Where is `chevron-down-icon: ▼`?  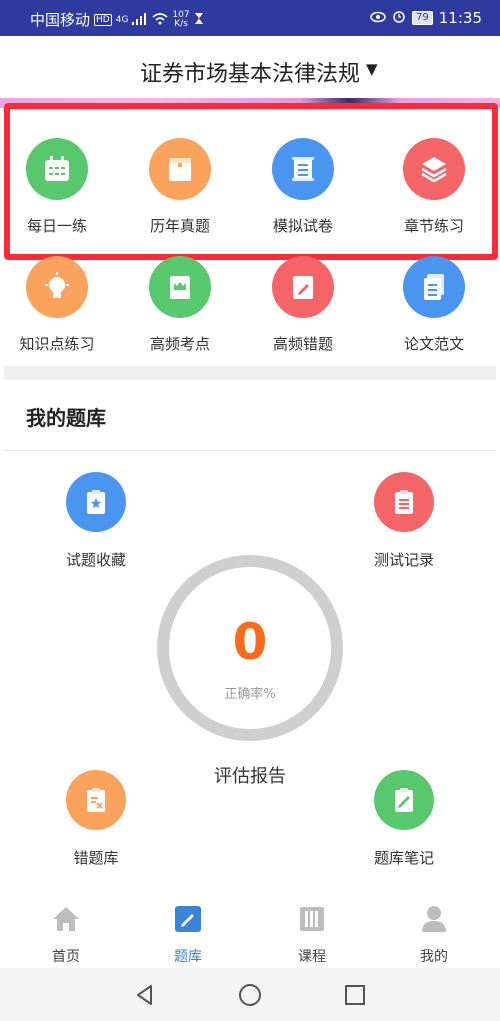
chevron-down-icon: ▼ is located at coordinates (372, 69).